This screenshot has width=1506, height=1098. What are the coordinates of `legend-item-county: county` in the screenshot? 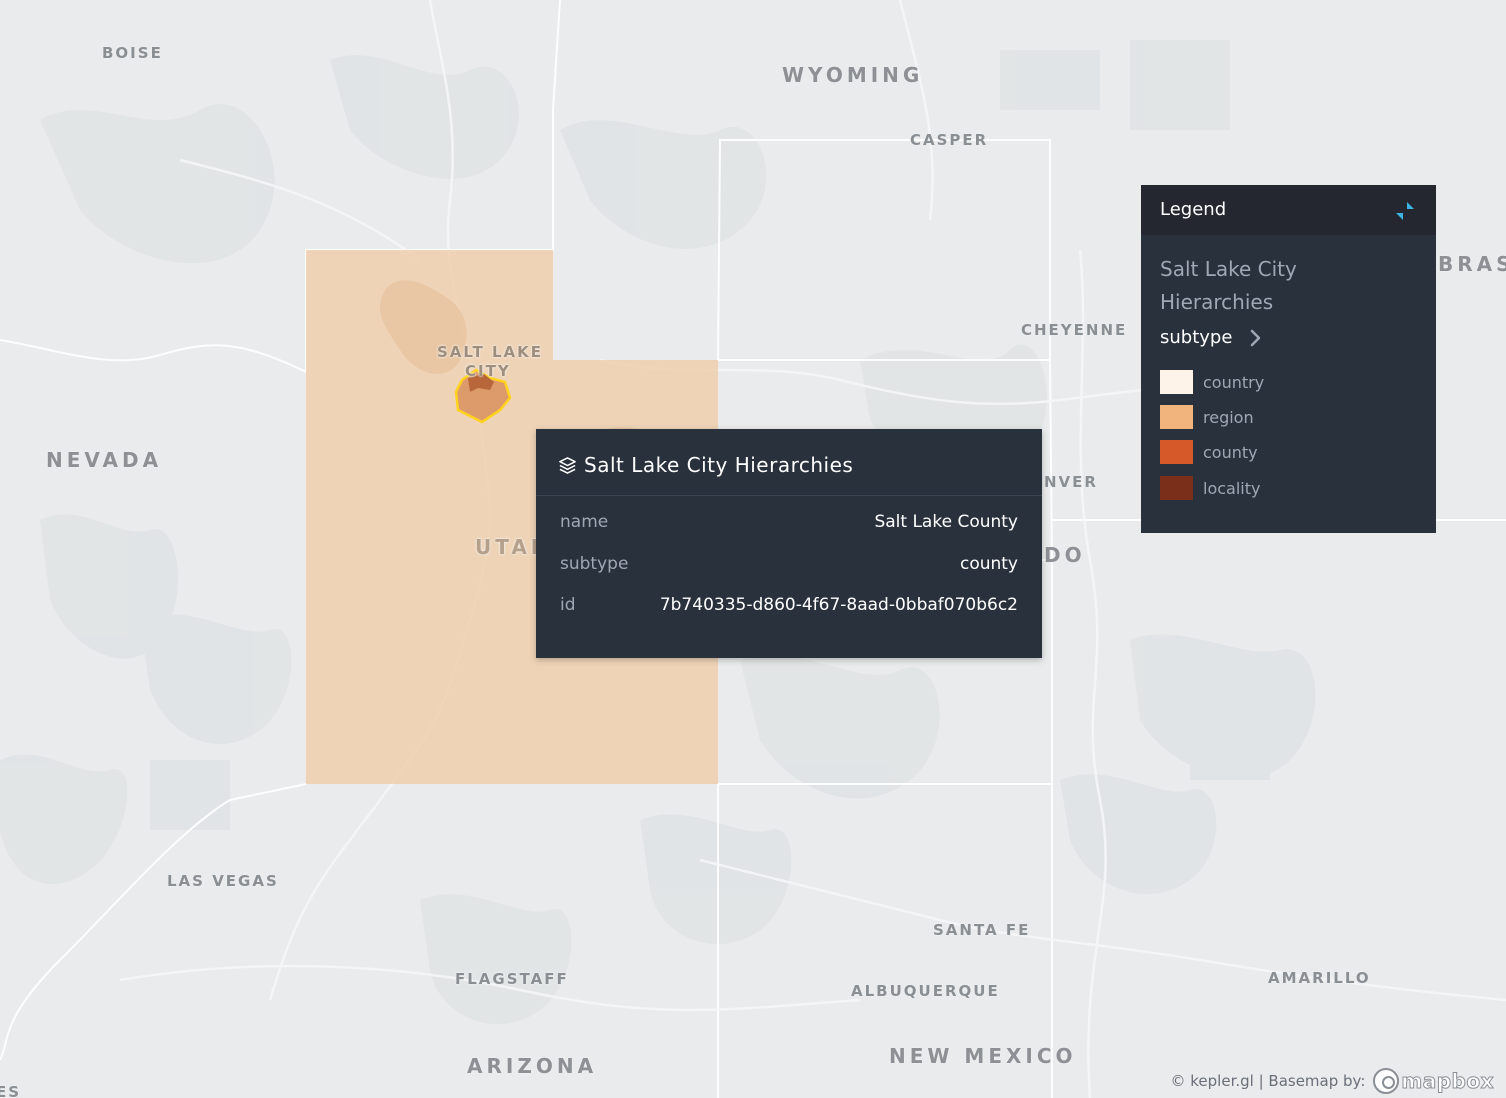 It's located at (1209, 452).